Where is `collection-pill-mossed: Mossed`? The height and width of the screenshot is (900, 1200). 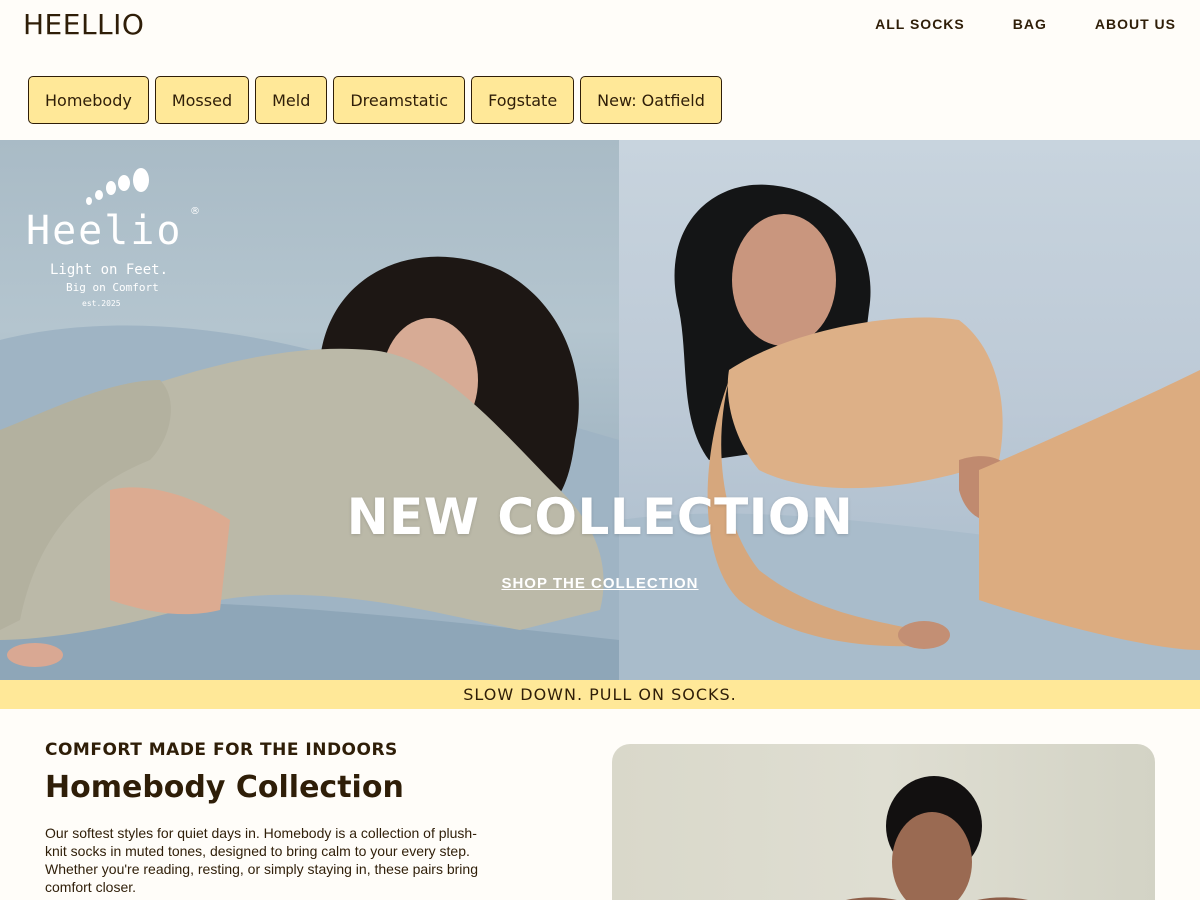
collection-pill-mossed: Mossed is located at coordinates (202, 100).